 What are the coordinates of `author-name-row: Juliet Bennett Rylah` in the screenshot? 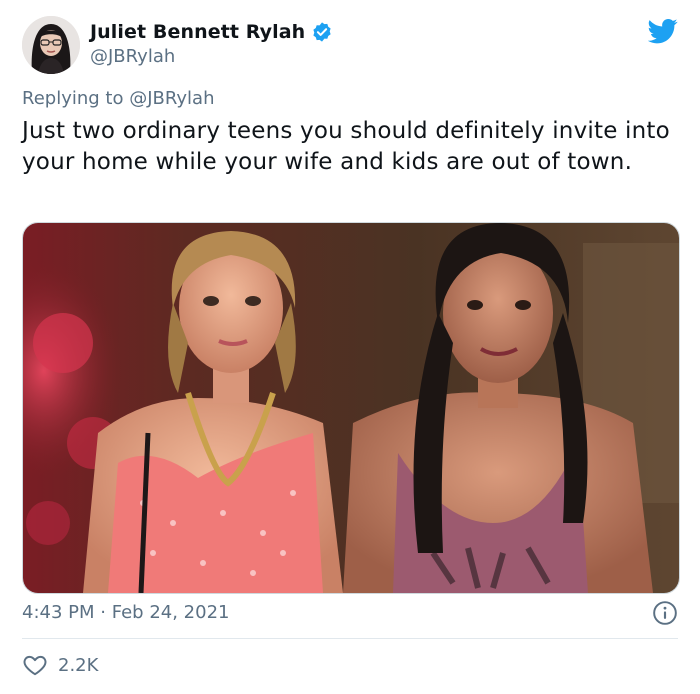 It's located at (211, 32).